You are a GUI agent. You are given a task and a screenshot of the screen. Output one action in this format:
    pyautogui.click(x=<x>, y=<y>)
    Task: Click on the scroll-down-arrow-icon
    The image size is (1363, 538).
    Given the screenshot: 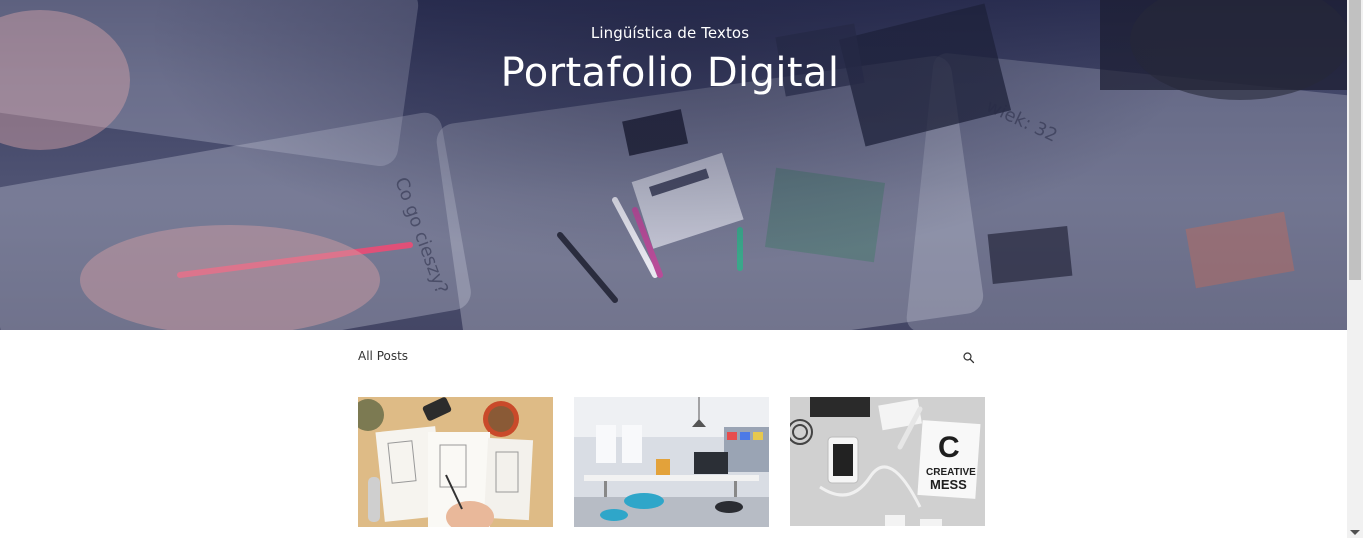 What is the action you would take?
    pyautogui.click(x=1355, y=532)
    